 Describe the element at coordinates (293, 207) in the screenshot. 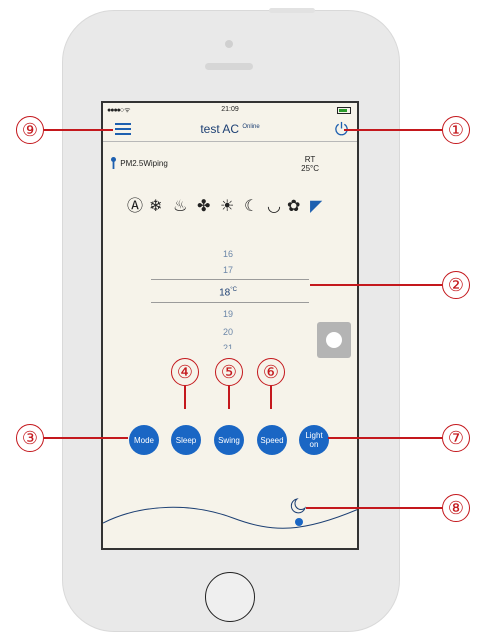

I see `eco-icon: ✿` at that location.